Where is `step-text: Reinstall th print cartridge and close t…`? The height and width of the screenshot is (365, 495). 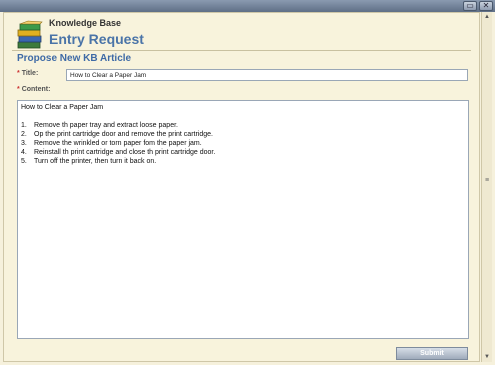
step-text: Reinstall th print cartridge and close t… is located at coordinates (125, 152).